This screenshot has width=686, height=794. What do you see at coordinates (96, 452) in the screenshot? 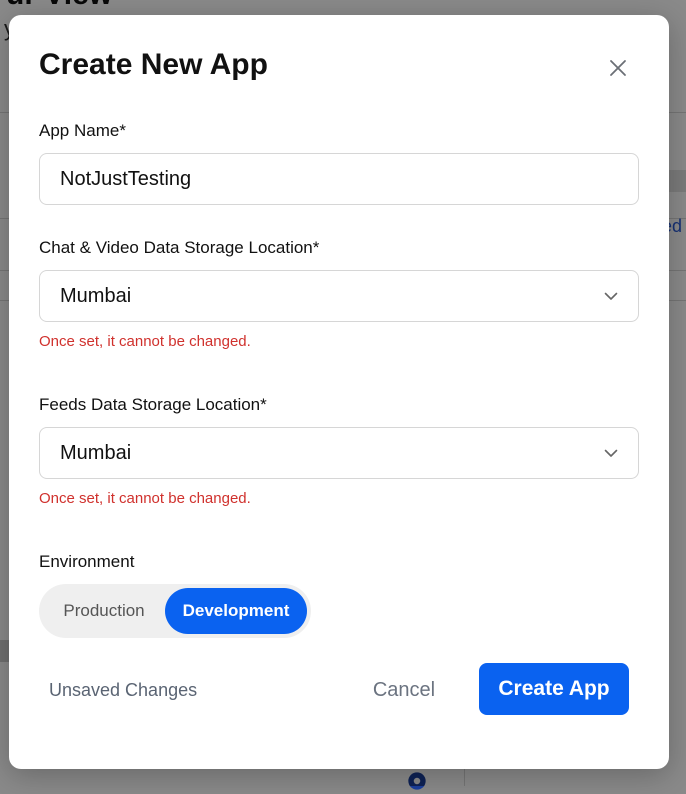
I see `feeds-storage-value: Mumbai` at bounding box center [96, 452].